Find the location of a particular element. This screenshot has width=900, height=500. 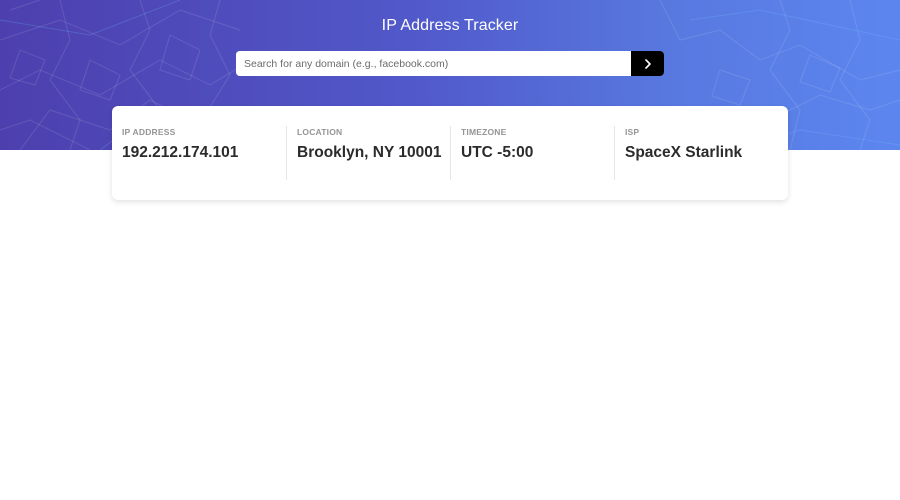

ip-address-block: IP ADDRESS 192.212.174.101 is located at coordinates (199, 153).